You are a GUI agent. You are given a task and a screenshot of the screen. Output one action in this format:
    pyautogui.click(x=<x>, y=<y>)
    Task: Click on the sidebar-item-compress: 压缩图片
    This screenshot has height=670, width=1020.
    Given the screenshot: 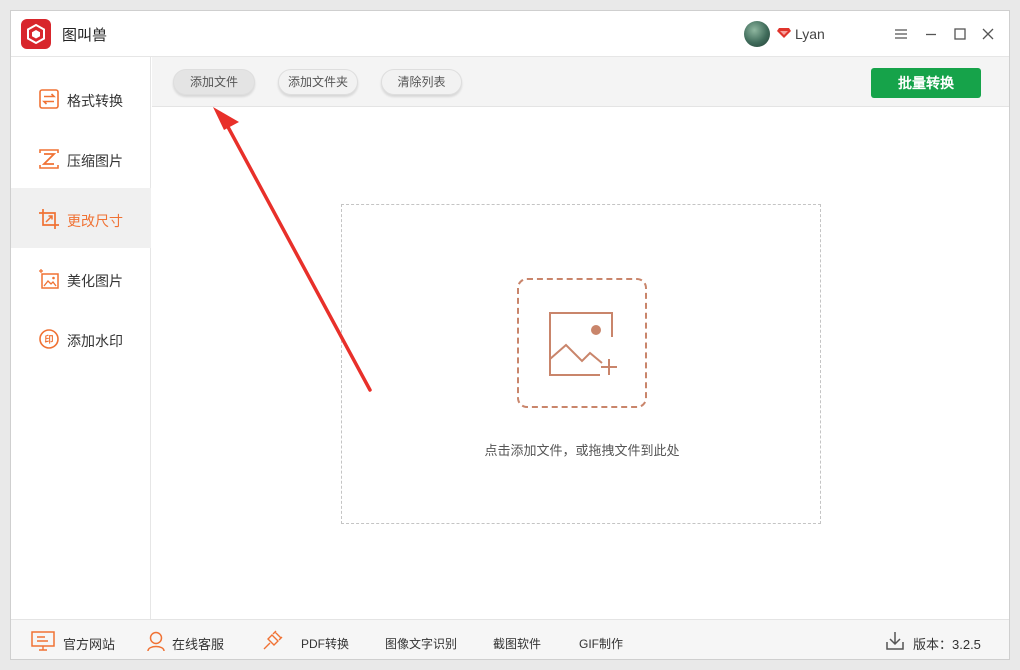 What is the action you would take?
    pyautogui.click(x=81, y=158)
    